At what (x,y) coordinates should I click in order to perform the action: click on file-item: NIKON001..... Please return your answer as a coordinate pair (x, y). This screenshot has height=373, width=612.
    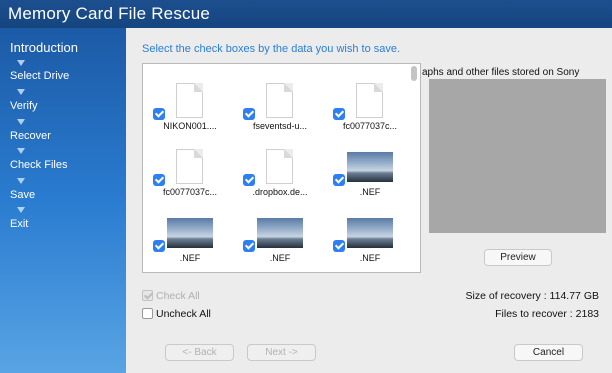
    Looking at the image, I should click on (188, 100).